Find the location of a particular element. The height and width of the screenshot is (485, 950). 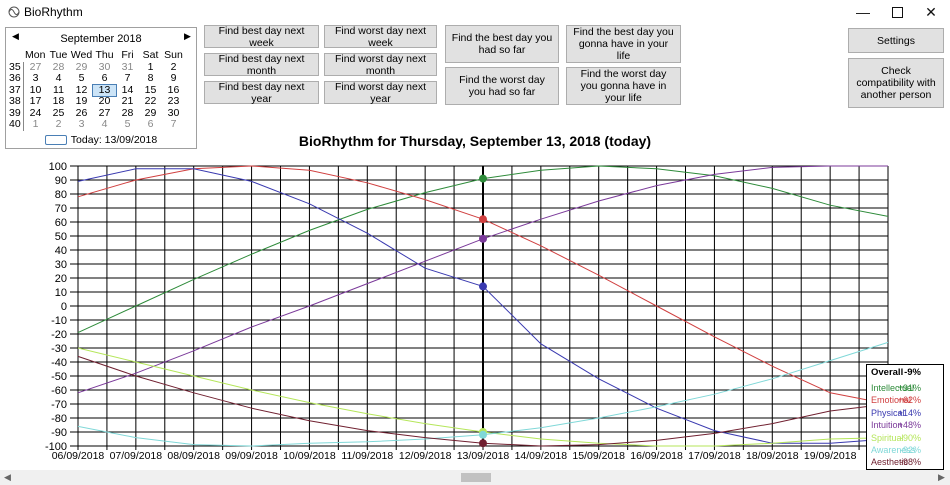

y-tick-label: -70 is located at coordinates (59, 405).